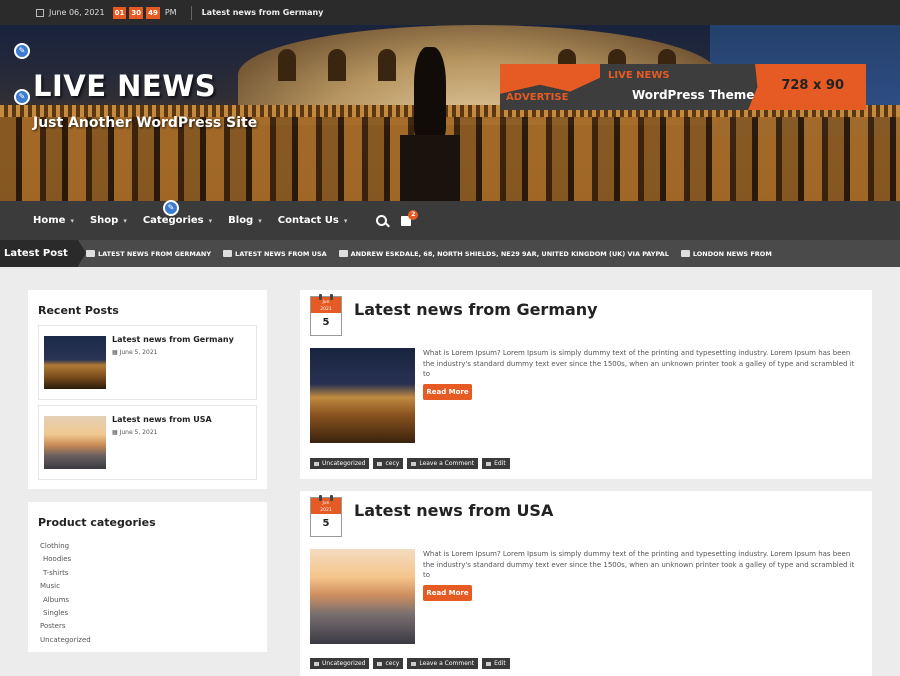 The image size is (900, 676). What do you see at coordinates (263, 12) in the screenshot?
I see `top-headline-link: Latest news from Germany` at bounding box center [263, 12].